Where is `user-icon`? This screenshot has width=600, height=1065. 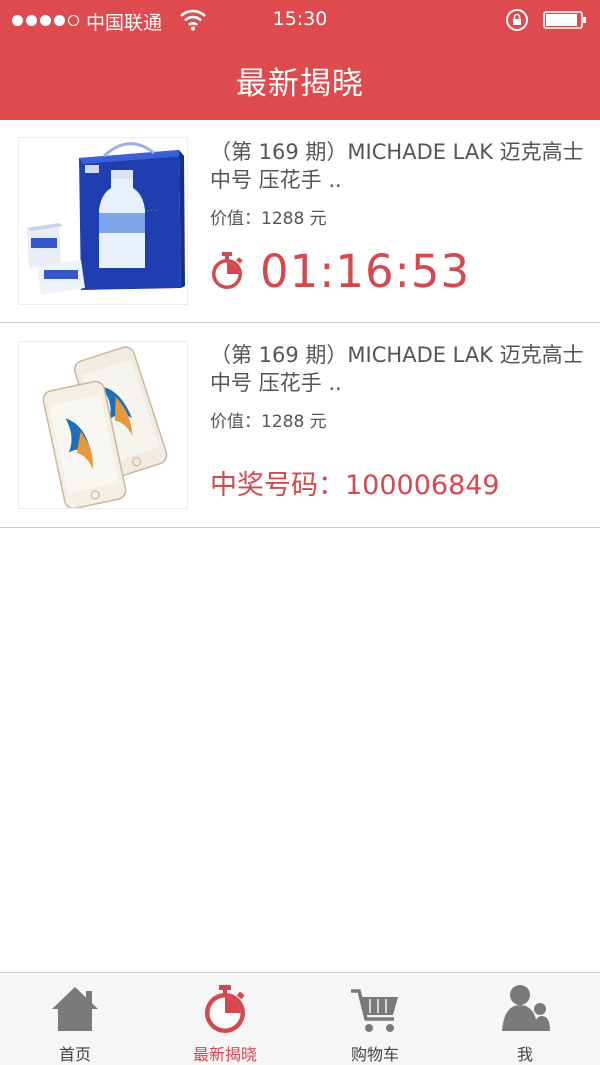
user-icon is located at coordinates (526, 1008).